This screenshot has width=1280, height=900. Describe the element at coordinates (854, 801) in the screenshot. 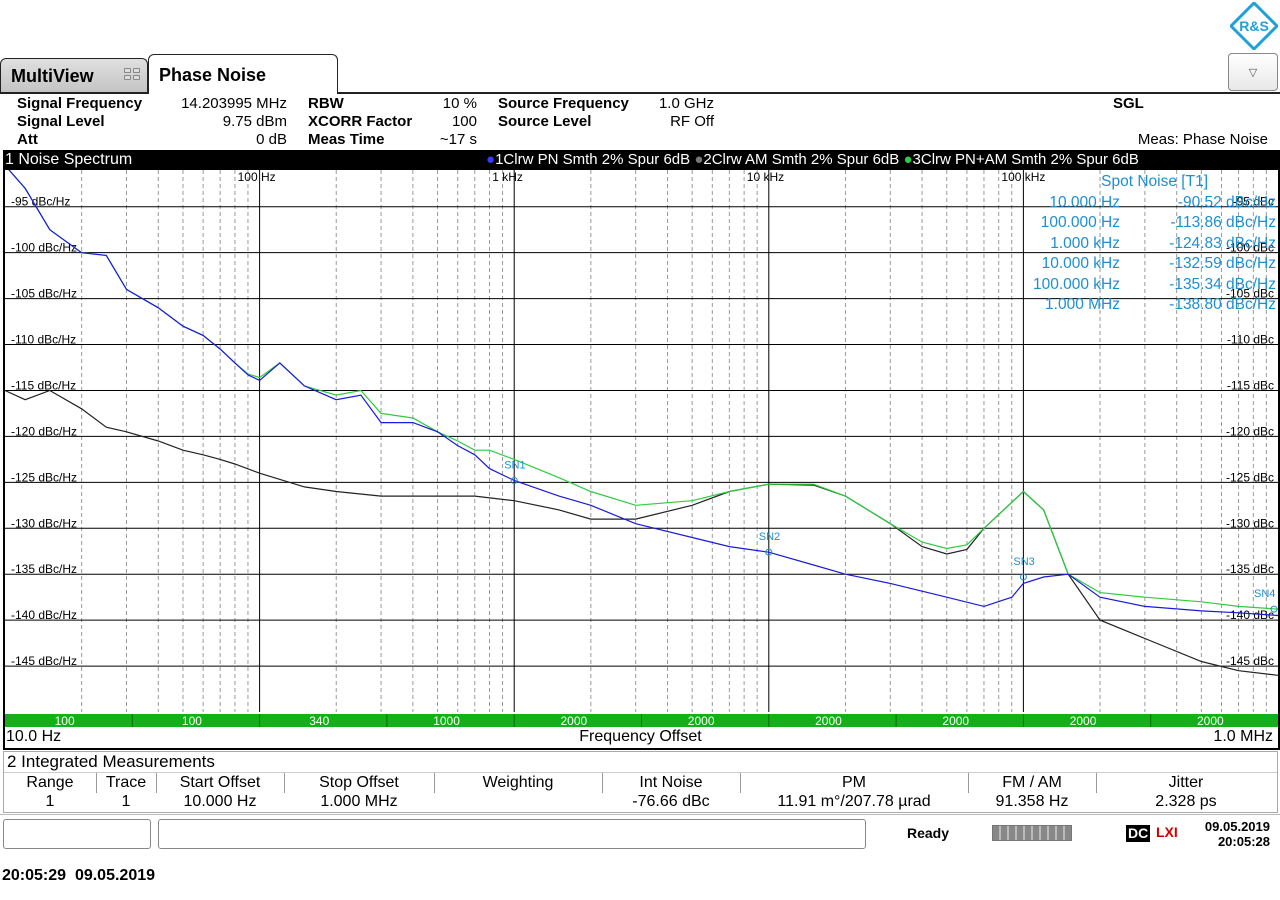

I see `im-cell: 11.91 m°/207.78 µrad` at that location.